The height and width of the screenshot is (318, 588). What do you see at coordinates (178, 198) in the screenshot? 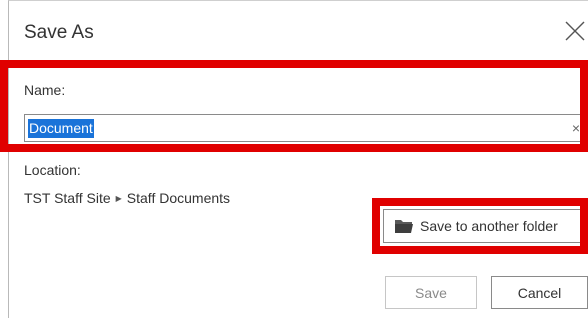
I see `breadcrumb-library: Staff Documents` at bounding box center [178, 198].